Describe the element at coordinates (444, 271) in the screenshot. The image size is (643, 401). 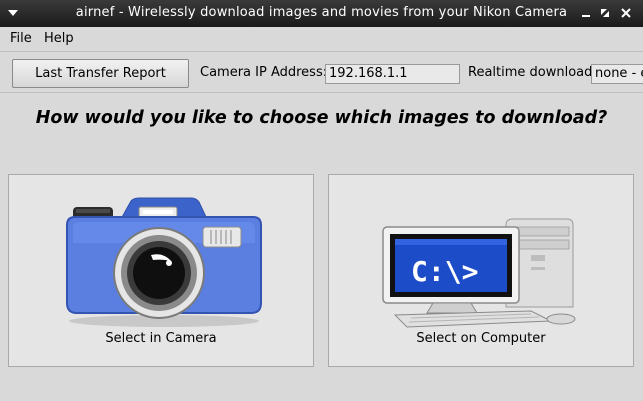
I see `prompt-text: C:\>` at that location.